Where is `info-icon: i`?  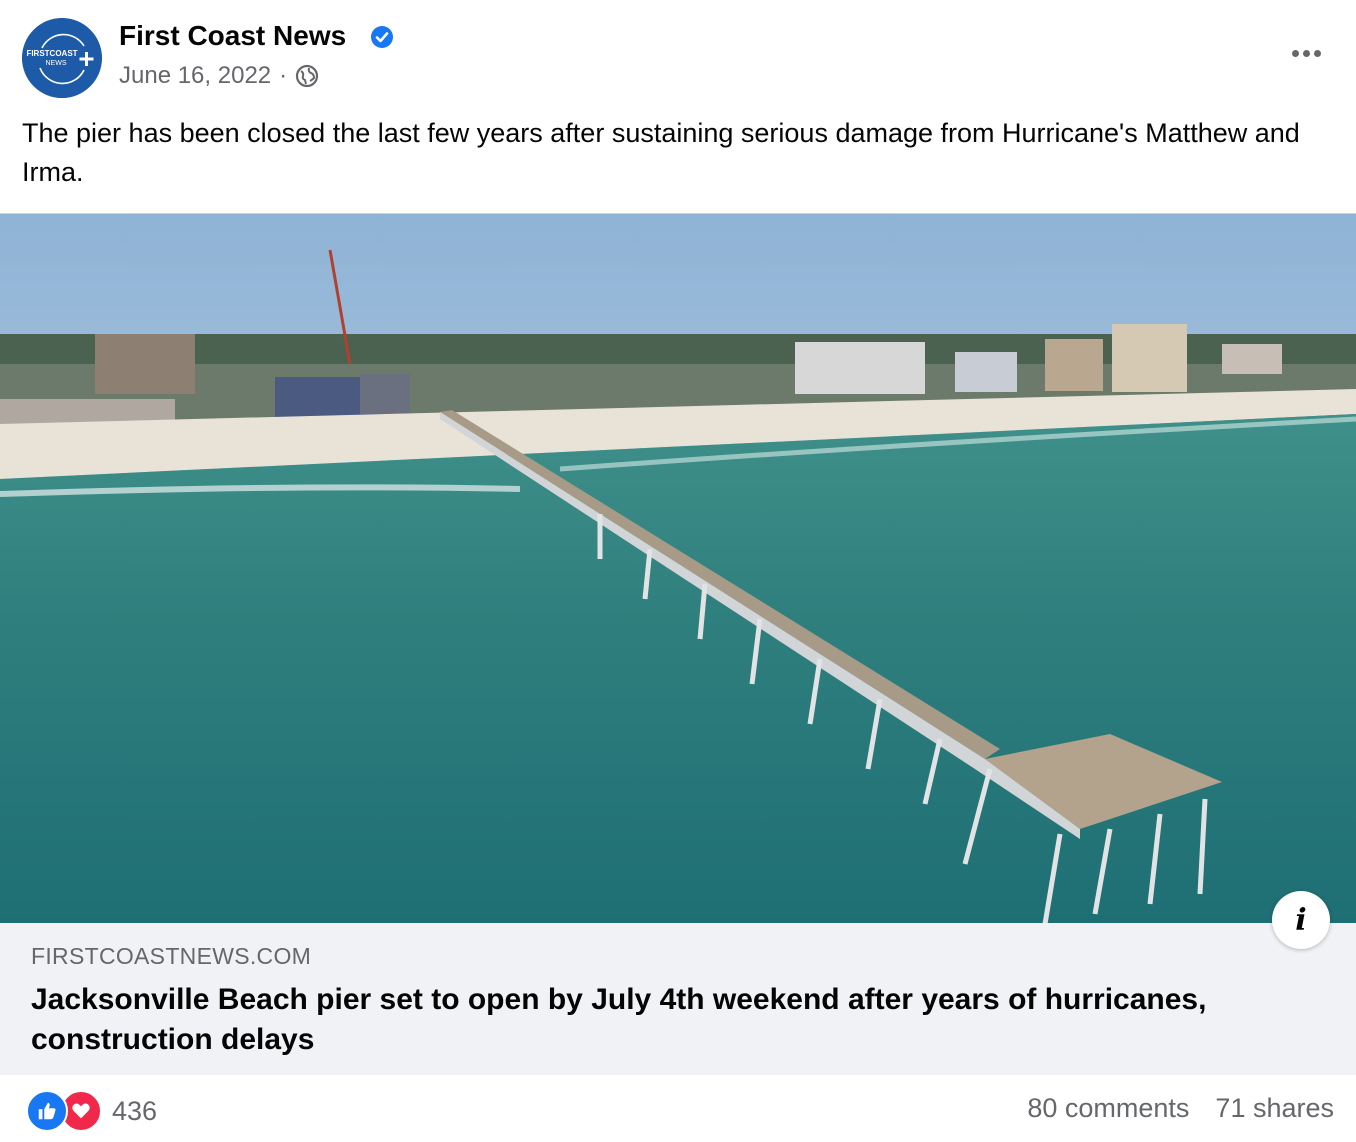
info-icon: i is located at coordinates (1301, 920).